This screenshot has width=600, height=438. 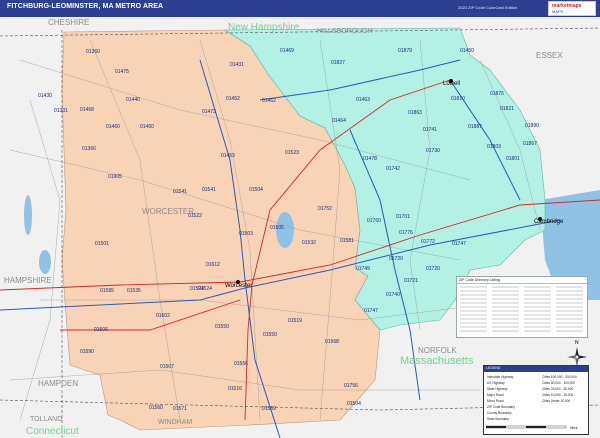 I want to click on city-marker-worcester, so click(x=238, y=282).